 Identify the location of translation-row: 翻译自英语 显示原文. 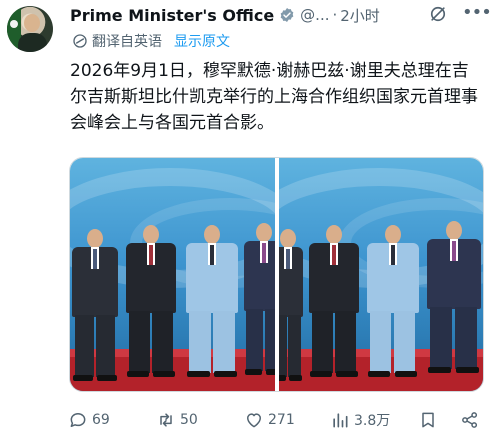
(151, 41).